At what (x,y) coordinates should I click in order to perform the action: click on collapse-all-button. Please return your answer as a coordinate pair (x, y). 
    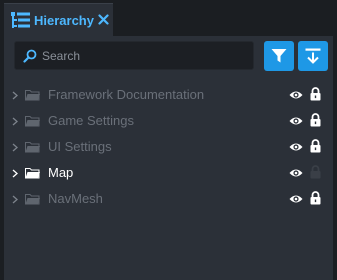
    Looking at the image, I should click on (313, 56).